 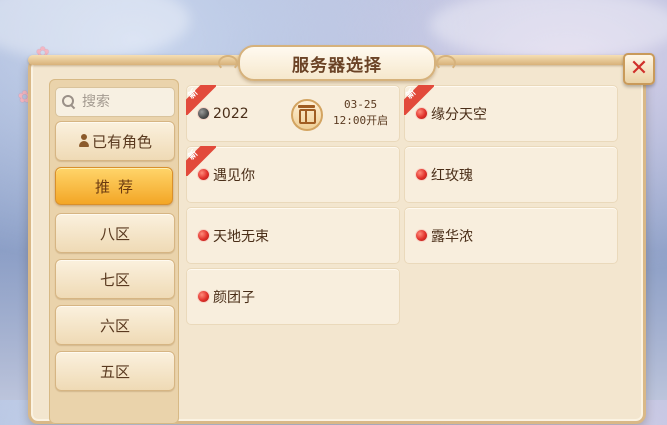 I want to click on server-entry: 天地无束, so click(x=293, y=235).